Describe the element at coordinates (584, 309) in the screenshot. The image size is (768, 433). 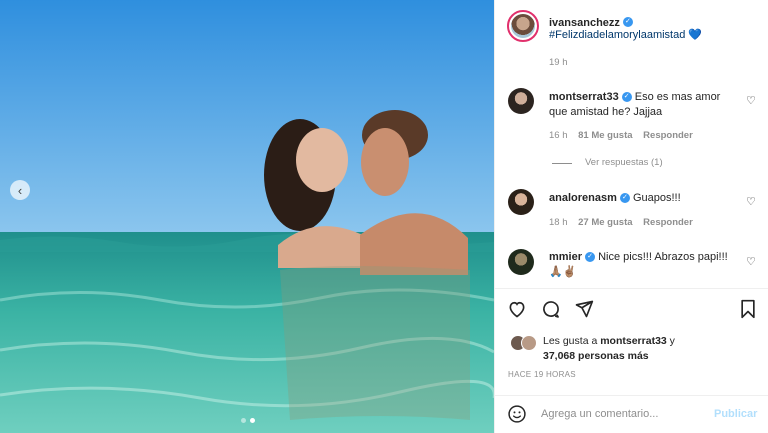
I see `share-paper-plane-icon` at that location.